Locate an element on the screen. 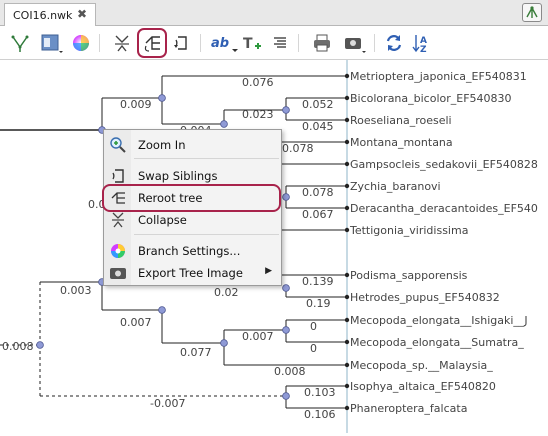 The height and width of the screenshot is (436, 548). branch-label: 0.003 is located at coordinates (76, 290).